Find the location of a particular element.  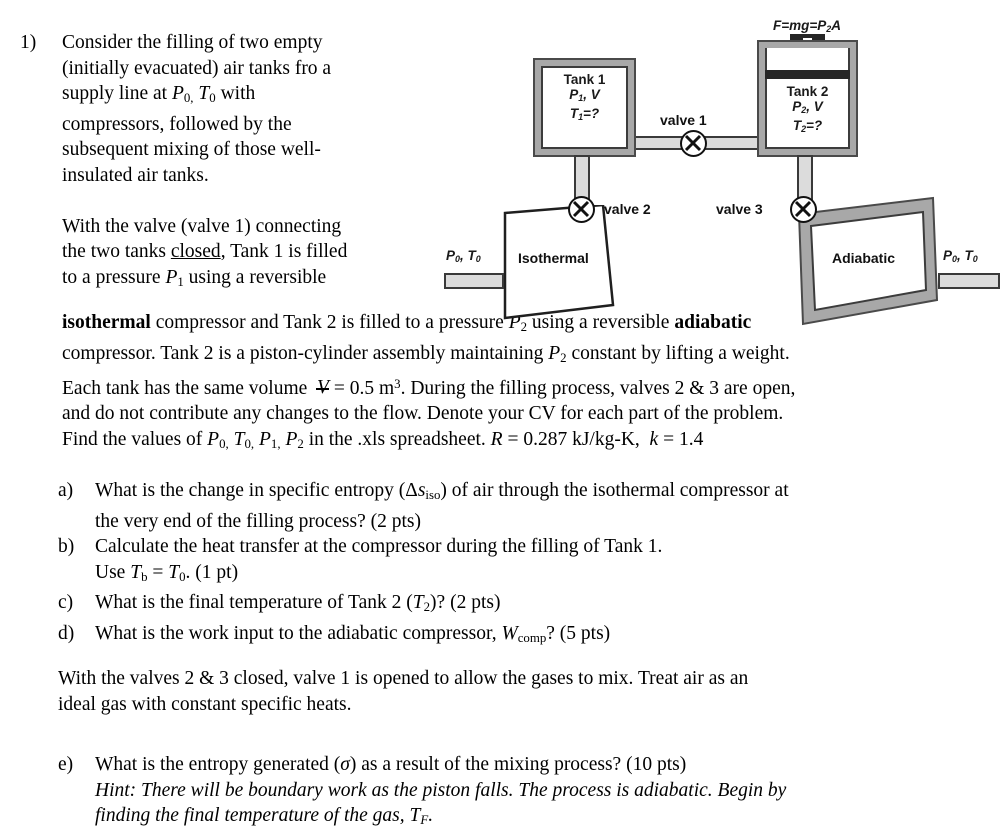

tank-2-labels: Tank 2 P2, V T2=? is located at coordinates (807, 110).